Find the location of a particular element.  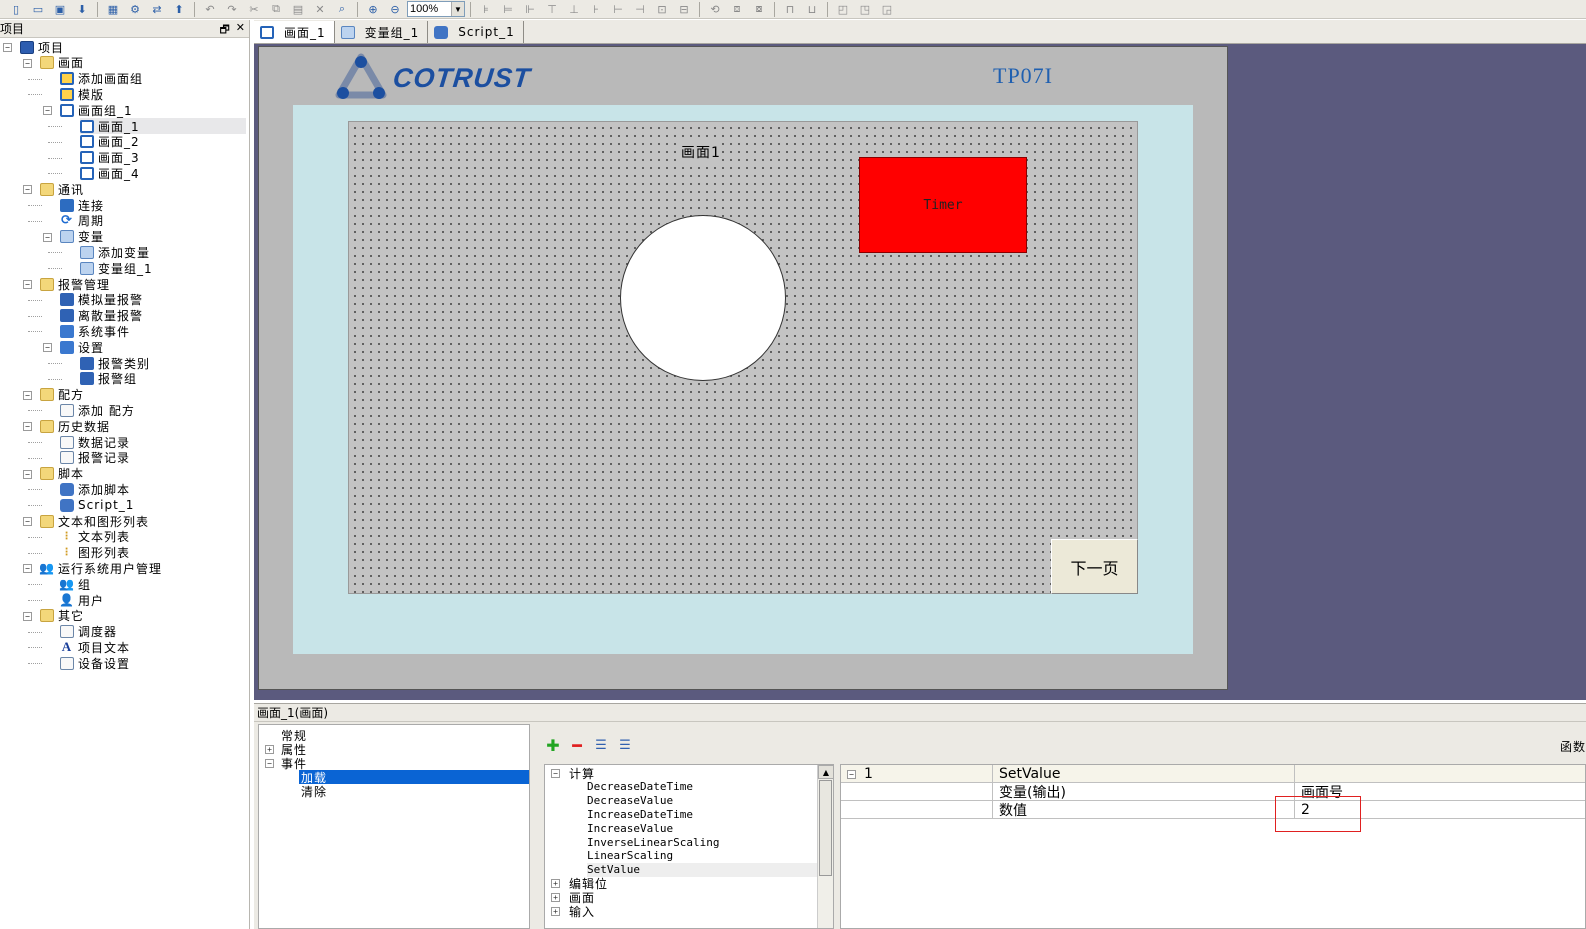

tree-item: 报警管理 is located at coordinates (143, 284).